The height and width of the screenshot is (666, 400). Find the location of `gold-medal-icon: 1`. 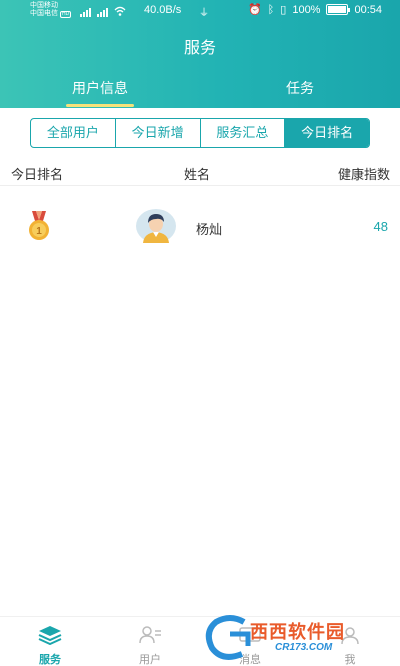

gold-medal-icon: 1 is located at coordinates (39, 225).